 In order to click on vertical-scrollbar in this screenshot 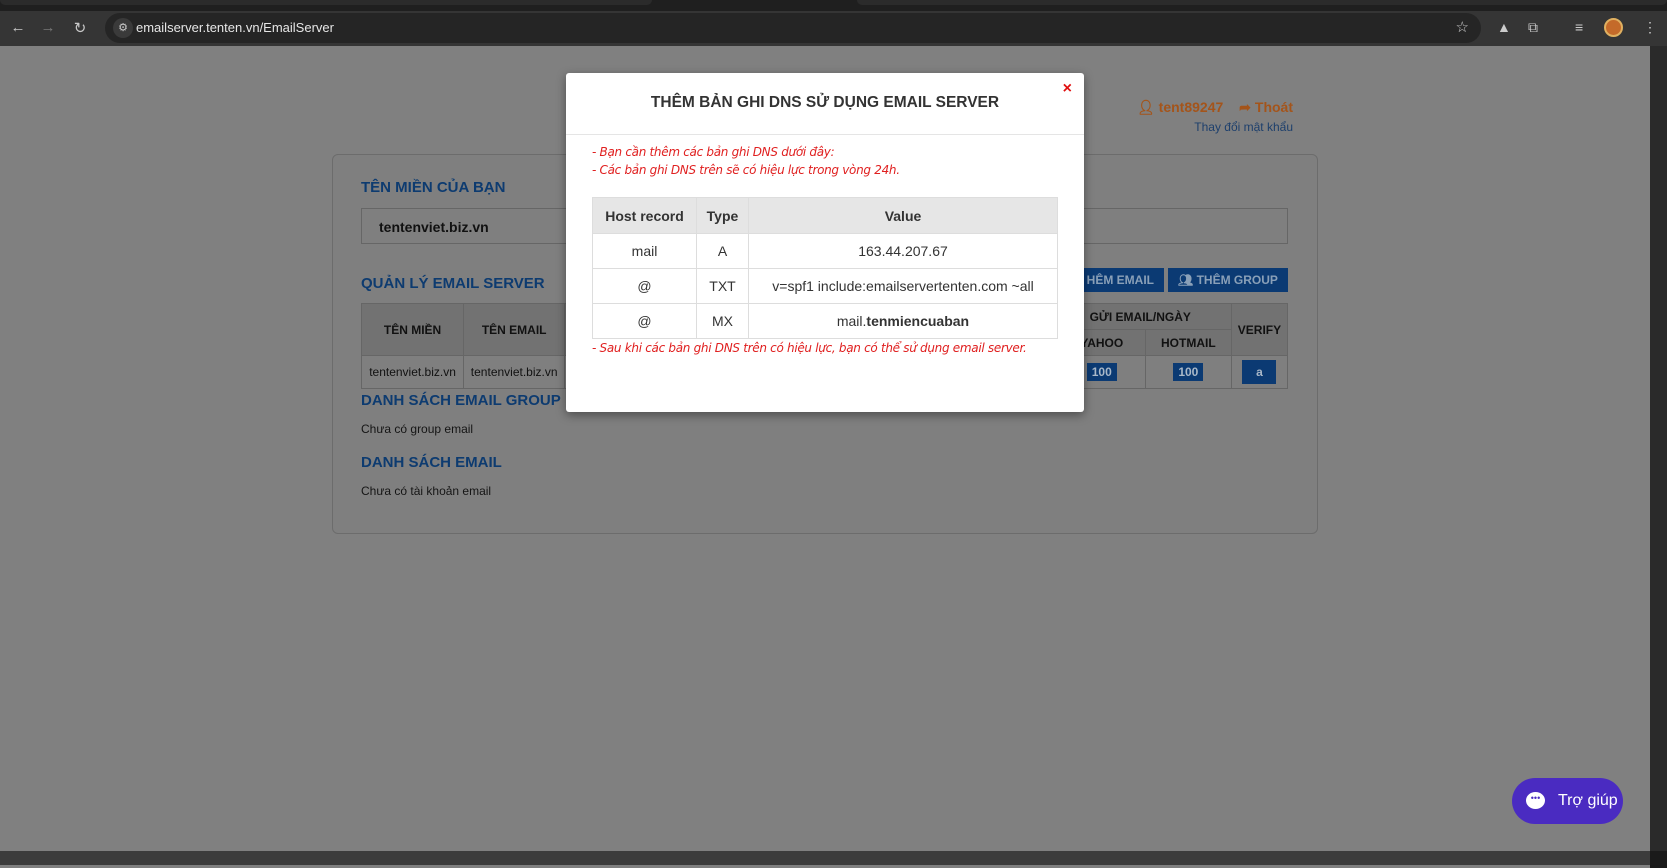, I will do `click(1658, 448)`.